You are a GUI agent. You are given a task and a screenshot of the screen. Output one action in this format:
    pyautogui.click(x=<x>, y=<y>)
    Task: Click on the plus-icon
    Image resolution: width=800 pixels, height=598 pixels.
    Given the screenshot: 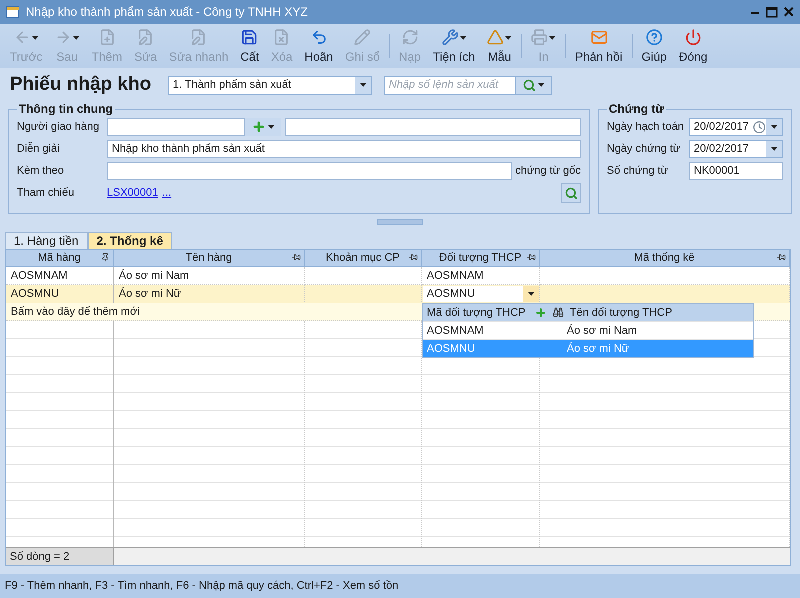 What is the action you would take?
    pyautogui.click(x=259, y=127)
    